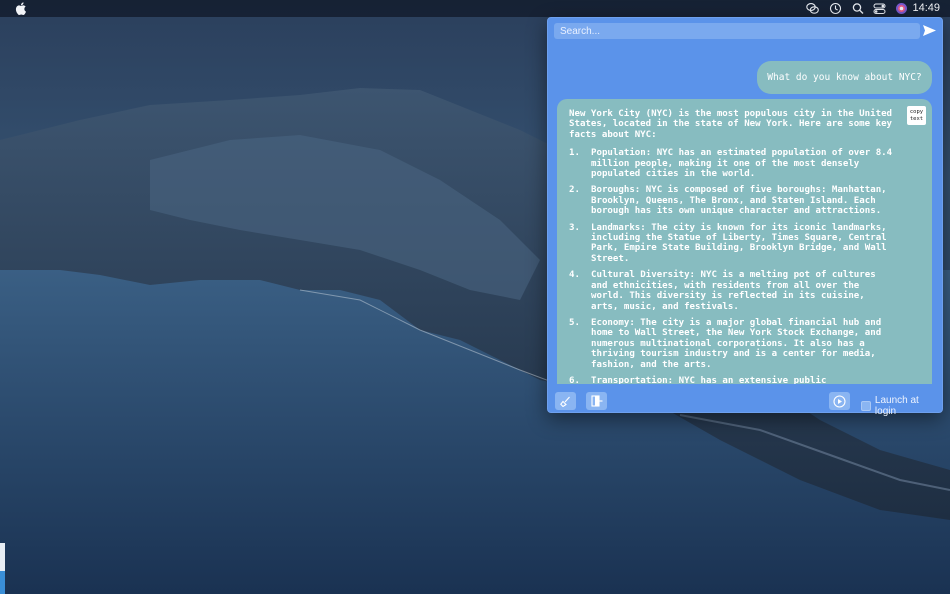 Image resolution: width=950 pixels, height=594 pixels. I want to click on time-machine-icon, so click(835, 8).